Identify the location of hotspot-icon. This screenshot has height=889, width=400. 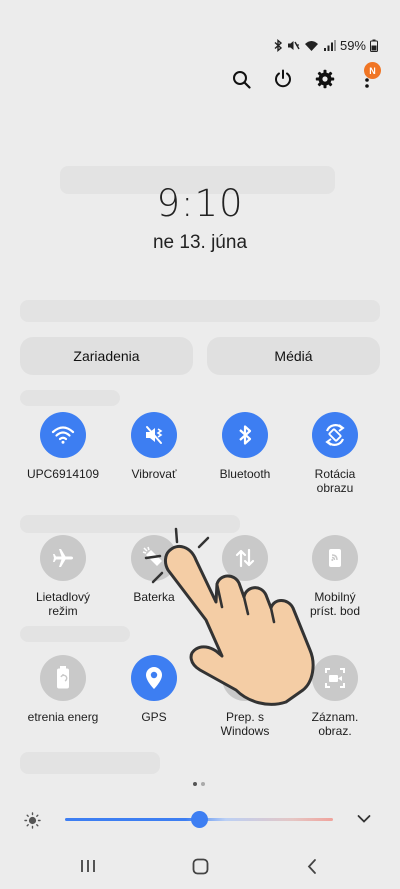
(335, 558).